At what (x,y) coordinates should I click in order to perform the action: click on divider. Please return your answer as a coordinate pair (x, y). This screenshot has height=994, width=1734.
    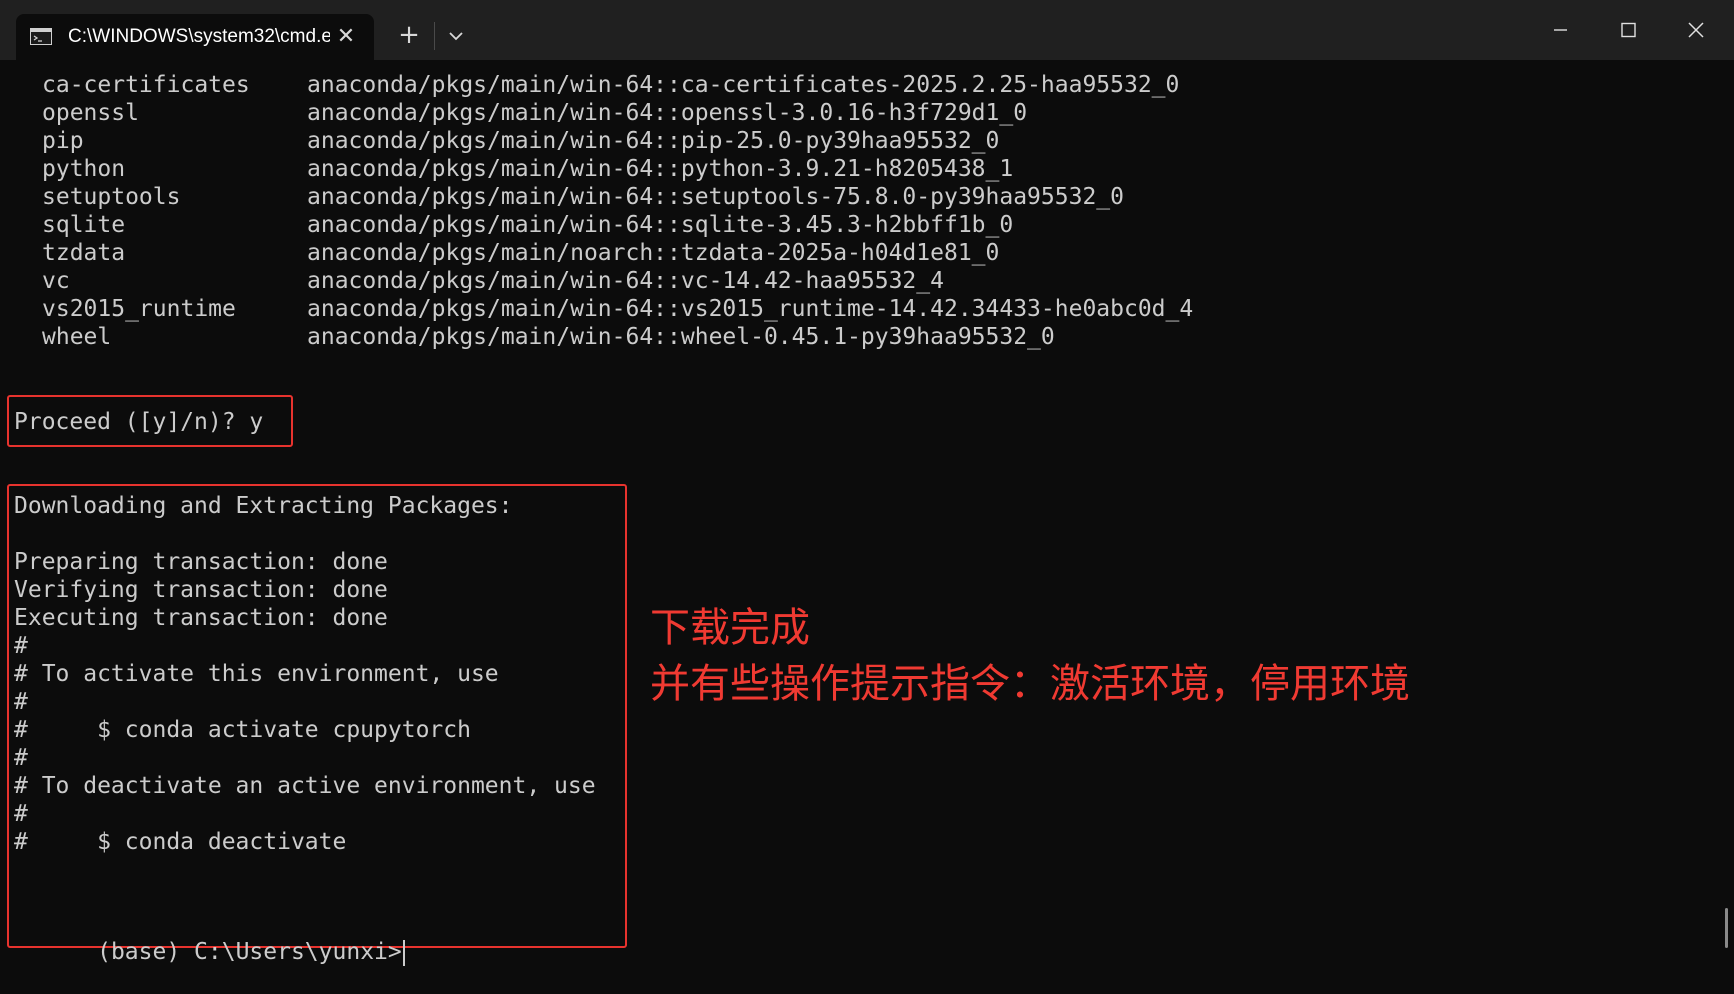
    Looking at the image, I should click on (434, 36).